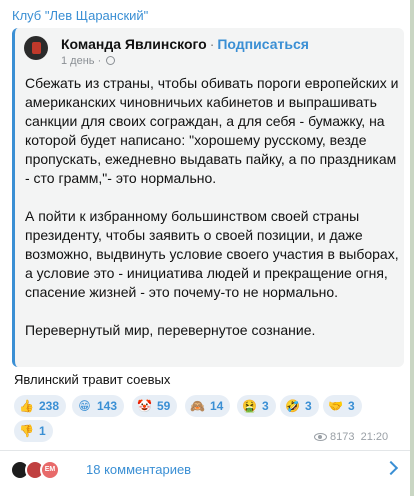 This screenshot has height=496, width=414. Describe the element at coordinates (164, 406) in the screenshot. I see `reaction-count: 59` at that location.